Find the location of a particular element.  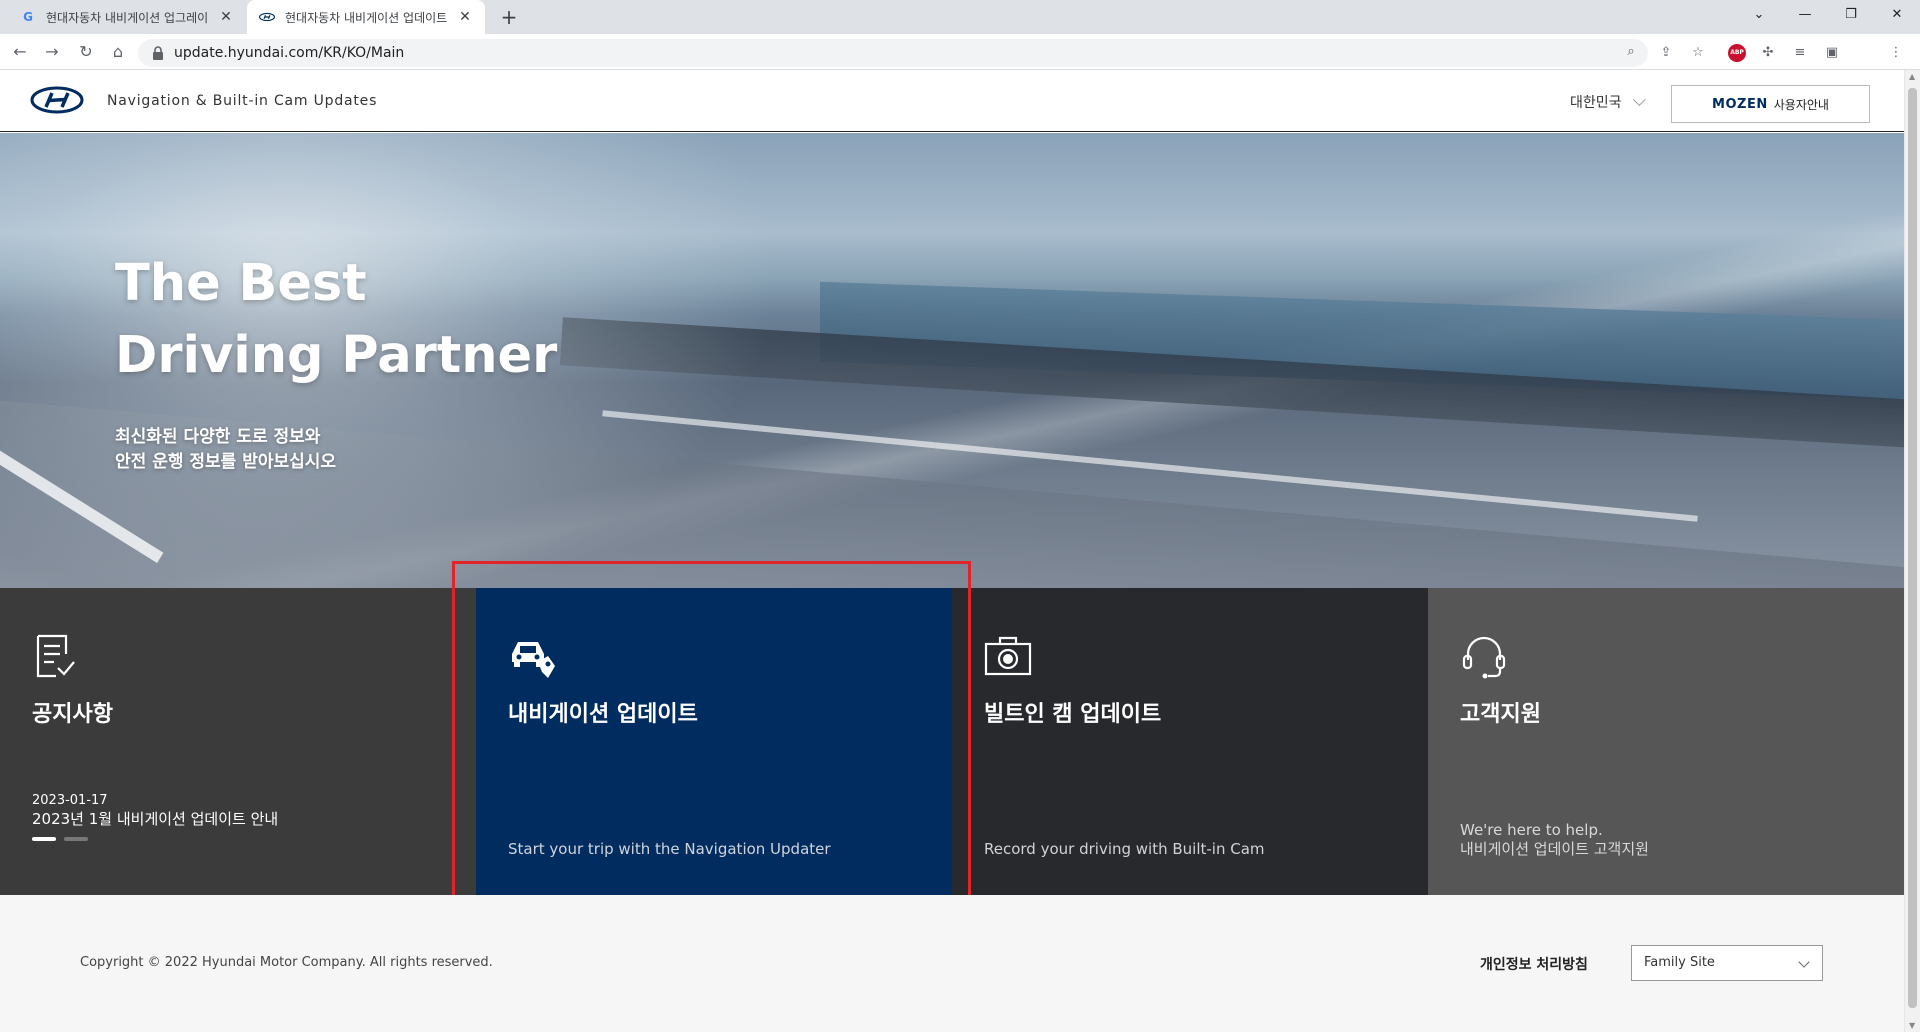

bookmark-star-icon: ☆ is located at coordinates (1698, 53).